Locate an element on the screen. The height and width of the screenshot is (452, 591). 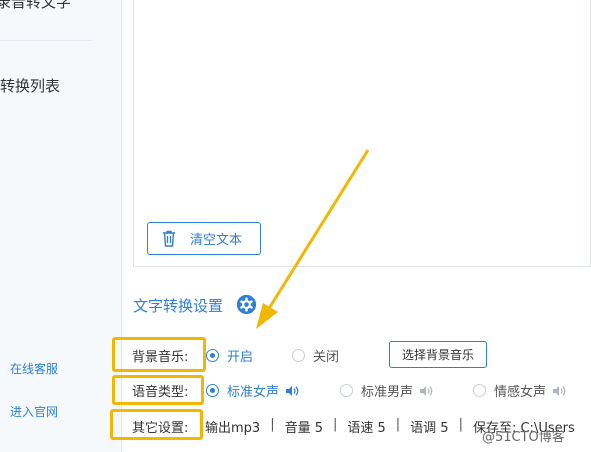
watermark: @51CTO博客 is located at coordinates (523, 437).